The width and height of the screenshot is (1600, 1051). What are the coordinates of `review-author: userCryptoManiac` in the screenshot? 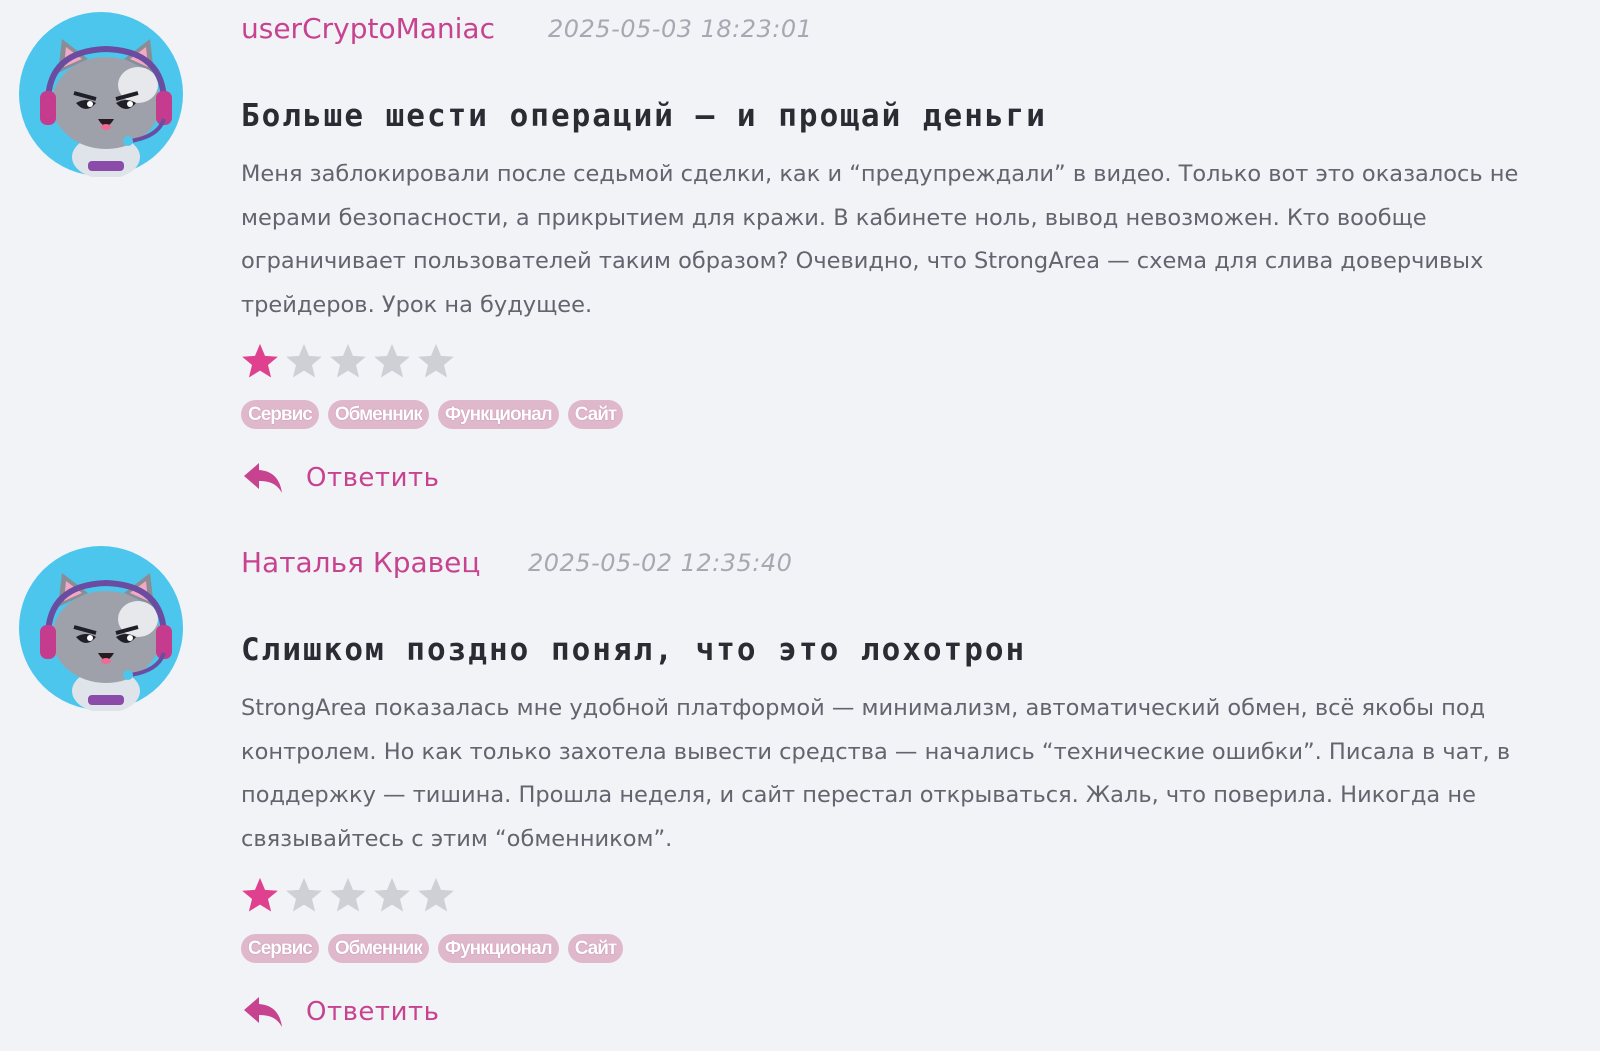 It's located at (368, 28).